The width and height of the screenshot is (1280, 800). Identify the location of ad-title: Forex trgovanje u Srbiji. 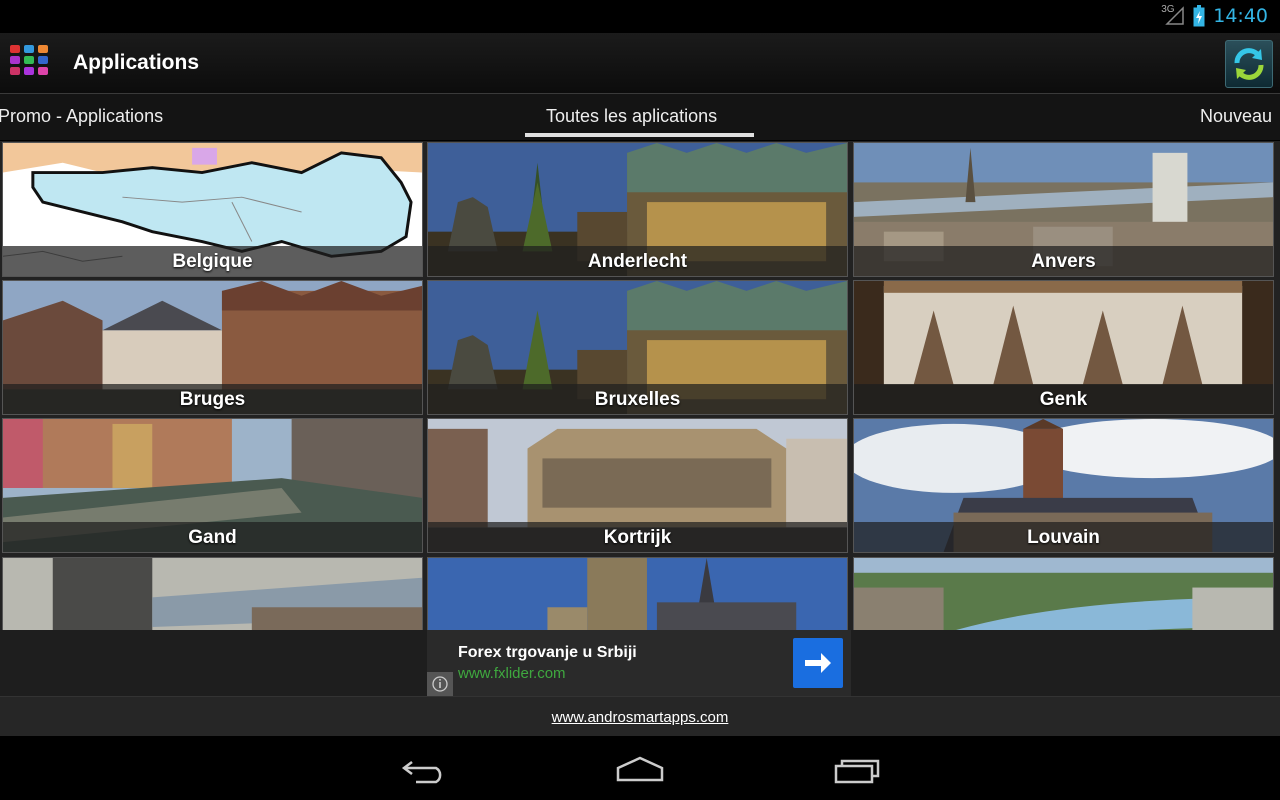
(547, 652).